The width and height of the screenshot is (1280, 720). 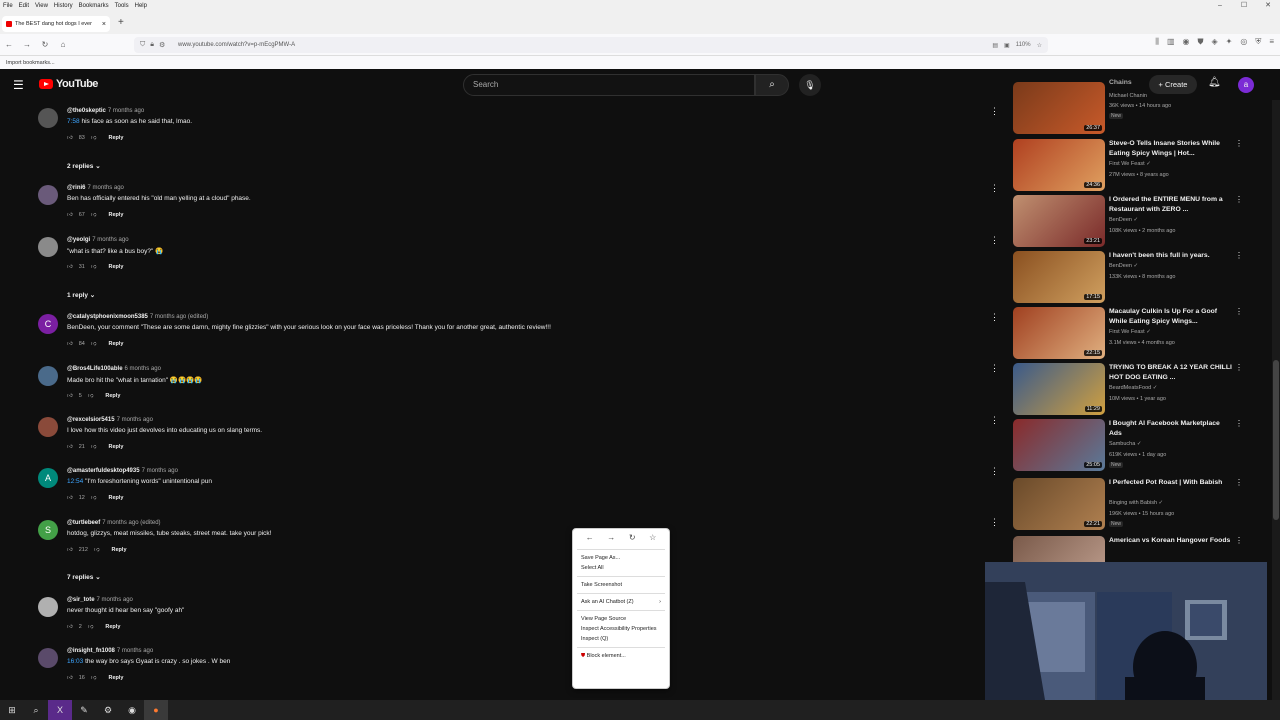 What do you see at coordinates (132, 710) in the screenshot?
I see `taskbar-obs-icon: ◉` at bounding box center [132, 710].